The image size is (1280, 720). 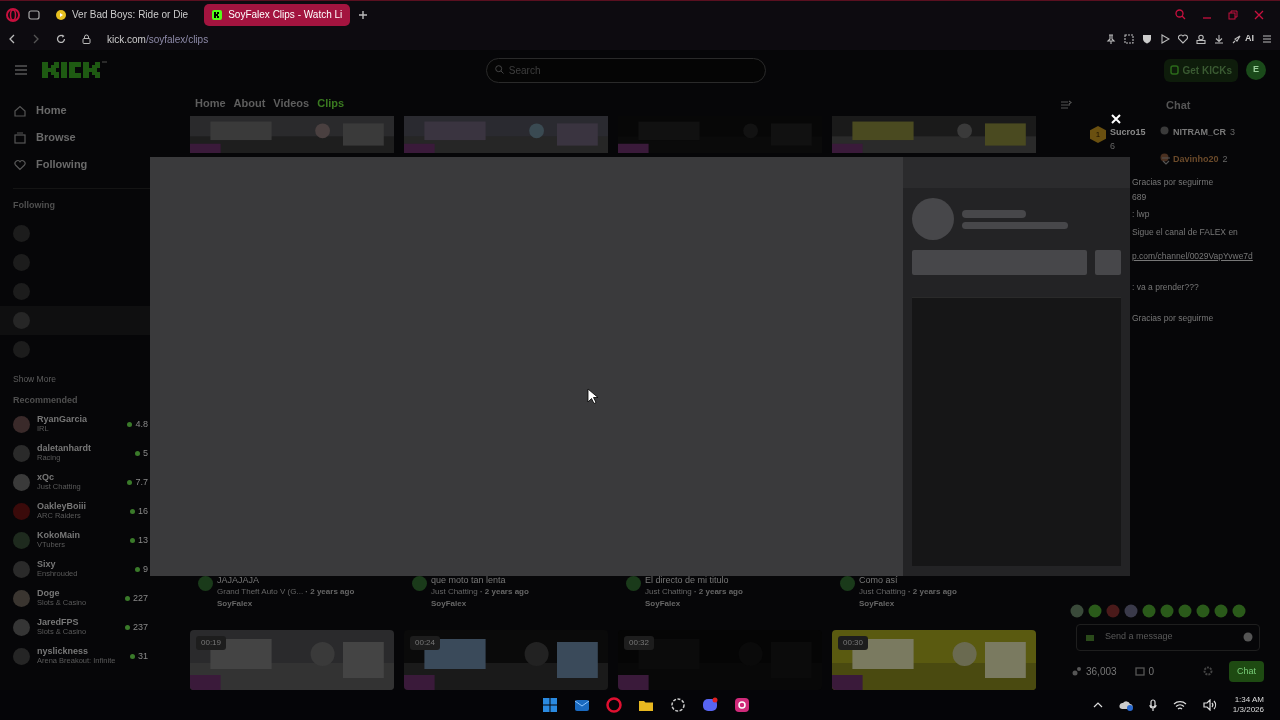 What do you see at coordinates (122, 14) in the screenshot?
I see `browser-tab: Ver Bad Boys: Ride or Die` at bounding box center [122, 14].